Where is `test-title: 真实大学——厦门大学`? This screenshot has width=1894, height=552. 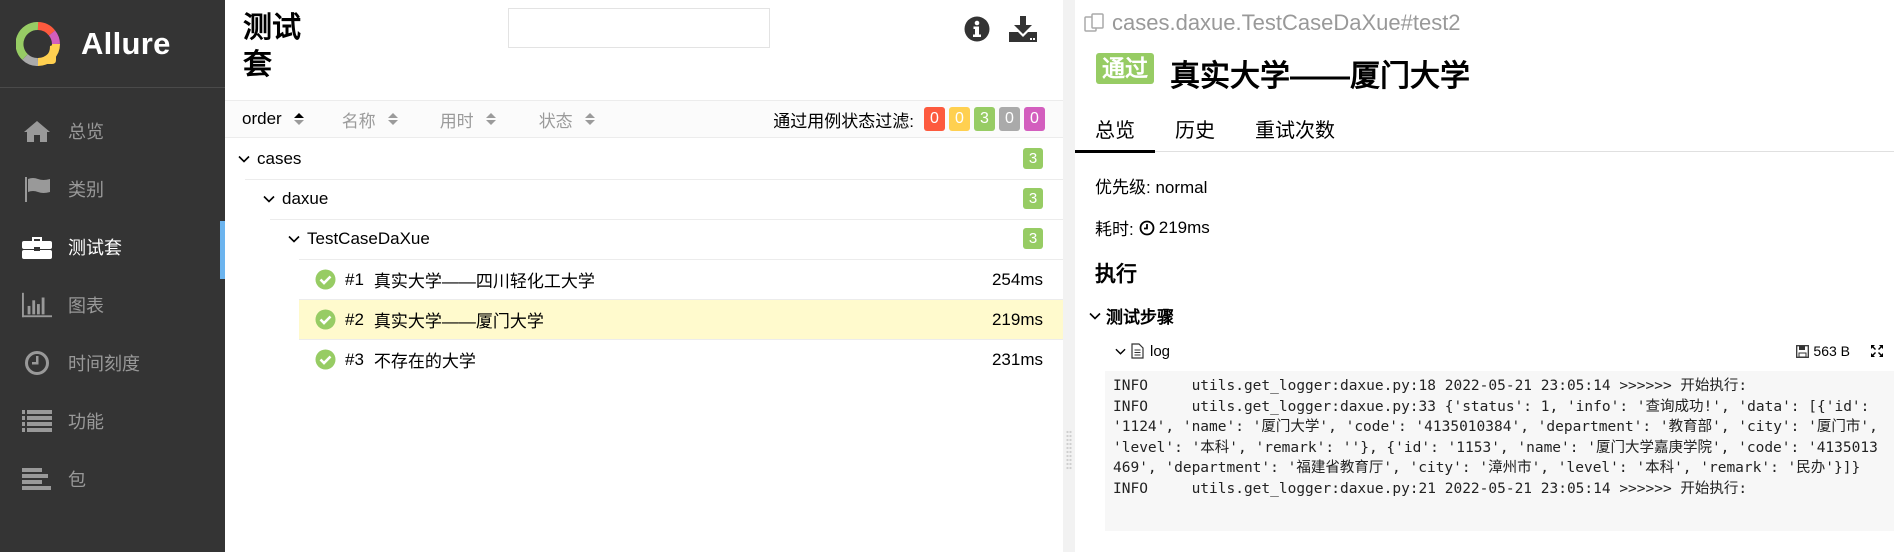
test-title: 真实大学——厦门大学 is located at coordinates (1320, 76).